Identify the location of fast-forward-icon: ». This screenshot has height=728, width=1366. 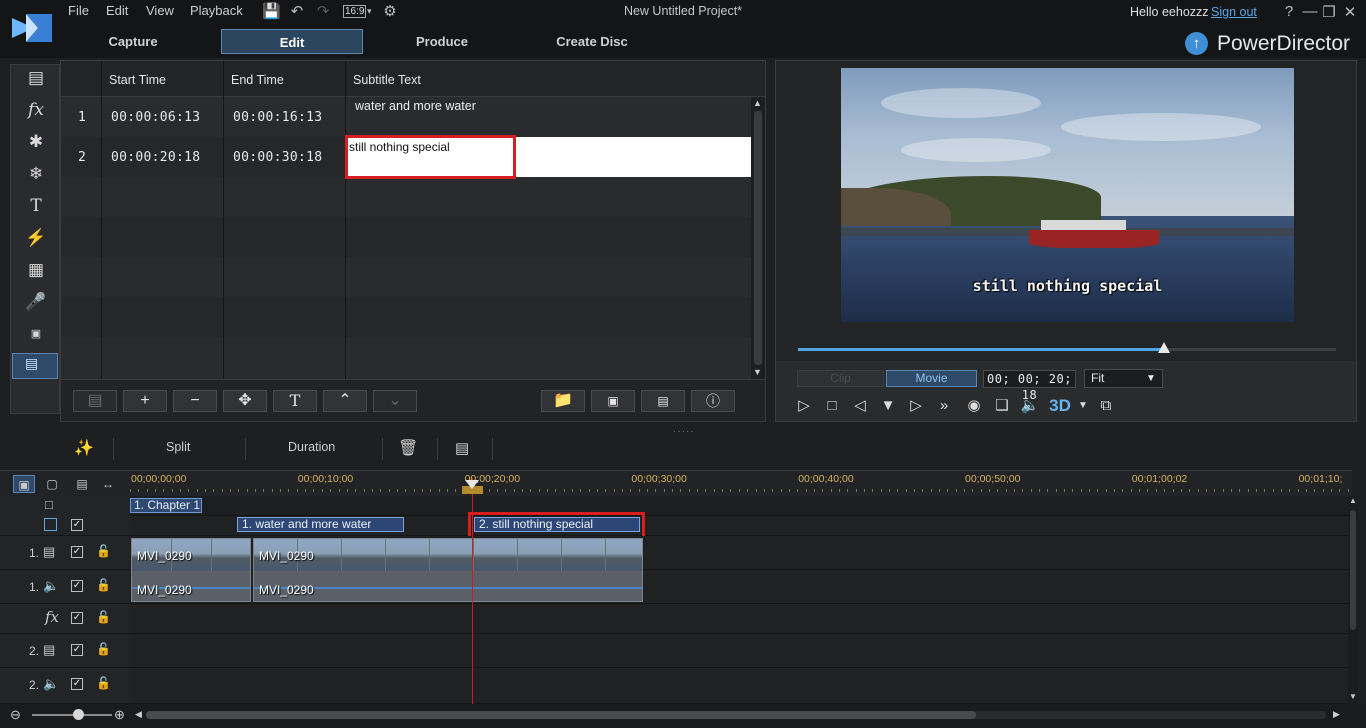
(944, 406).